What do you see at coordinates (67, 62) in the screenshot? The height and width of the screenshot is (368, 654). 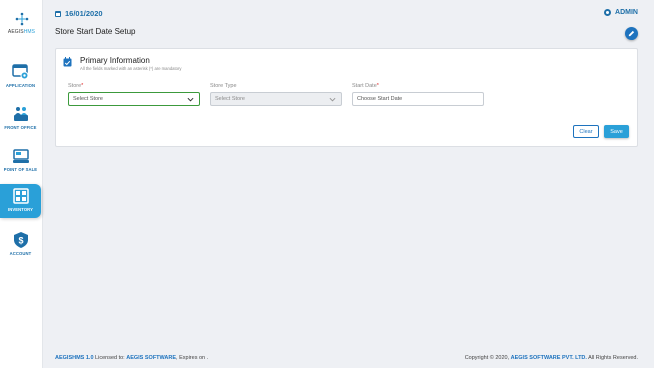 I see `calendar-check-icon` at bounding box center [67, 62].